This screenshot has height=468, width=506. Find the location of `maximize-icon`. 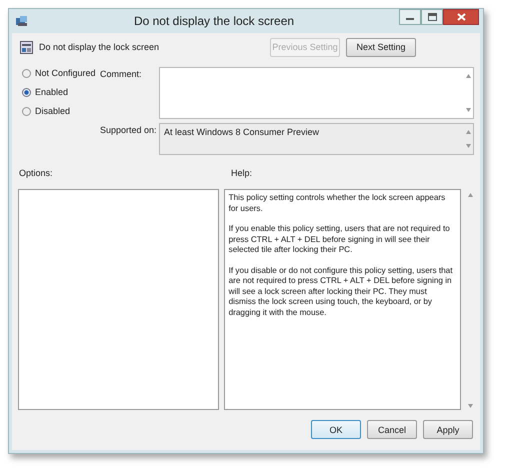

maximize-icon is located at coordinates (432, 17).